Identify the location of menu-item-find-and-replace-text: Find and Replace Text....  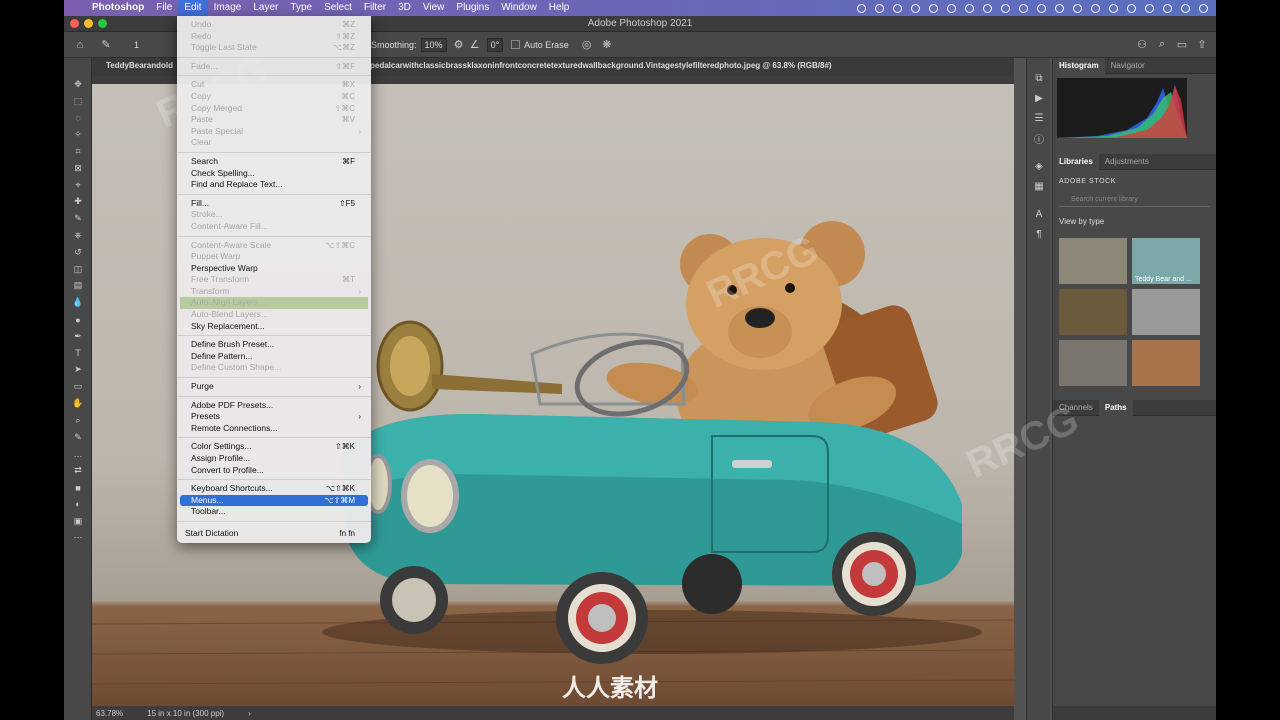
(274, 185).